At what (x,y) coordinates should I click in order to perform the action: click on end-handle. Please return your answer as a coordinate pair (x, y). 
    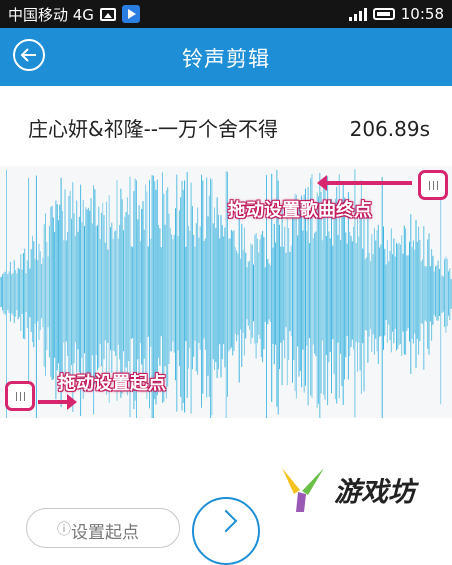
    Looking at the image, I should click on (433, 185).